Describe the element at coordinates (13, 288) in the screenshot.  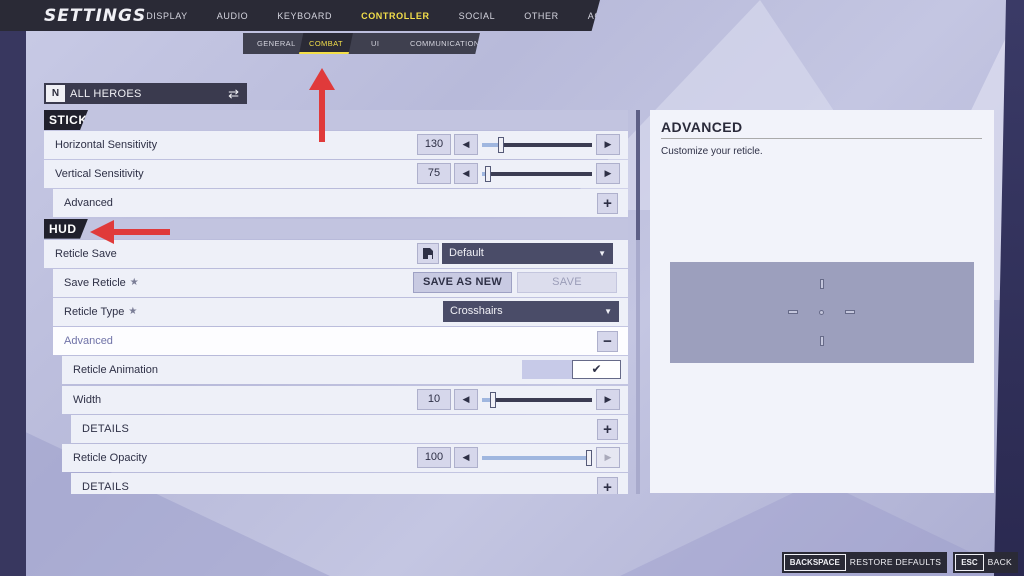
I see `background-left-strip` at that location.